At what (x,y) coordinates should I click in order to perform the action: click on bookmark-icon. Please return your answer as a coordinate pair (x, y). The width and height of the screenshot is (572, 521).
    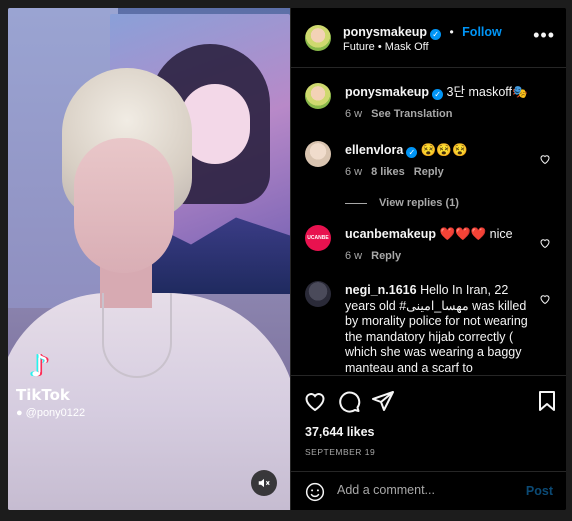
    Looking at the image, I should click on (547, 401).